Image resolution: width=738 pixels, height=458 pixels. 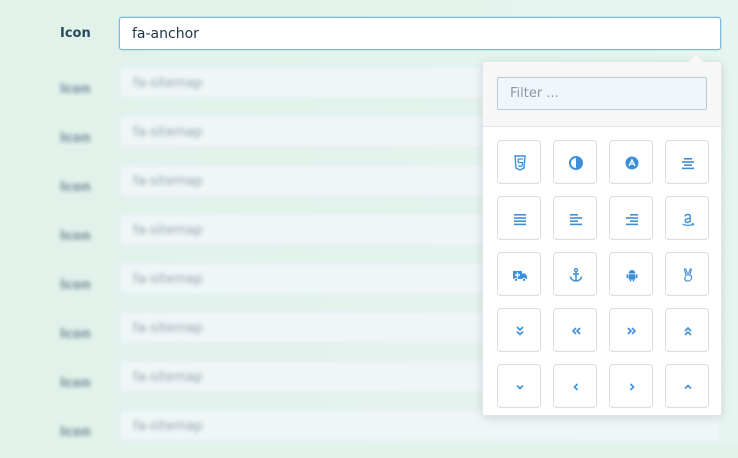 What do you see at coordinates (519, 274) in the screenshot?
I see `ambulance-icon` at bounding box center [519, 274].